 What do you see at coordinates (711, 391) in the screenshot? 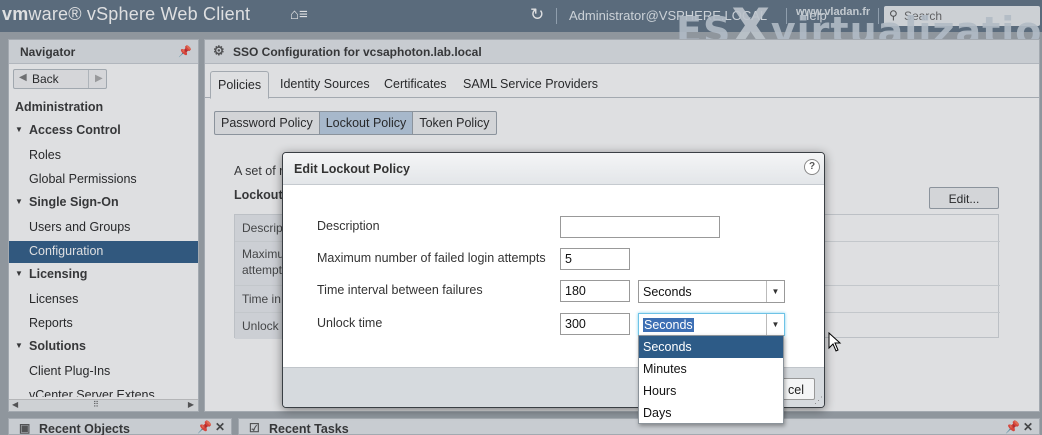
I see `dropdown-option: Hours` at bounding box center [711, 391].